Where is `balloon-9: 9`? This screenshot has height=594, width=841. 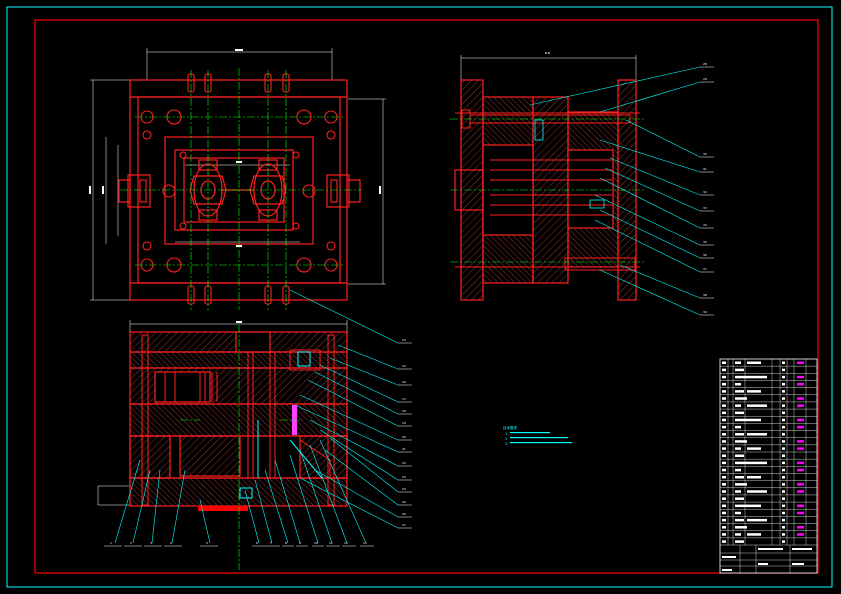 balloon-9: 9 is located at coordinates (300, 543).